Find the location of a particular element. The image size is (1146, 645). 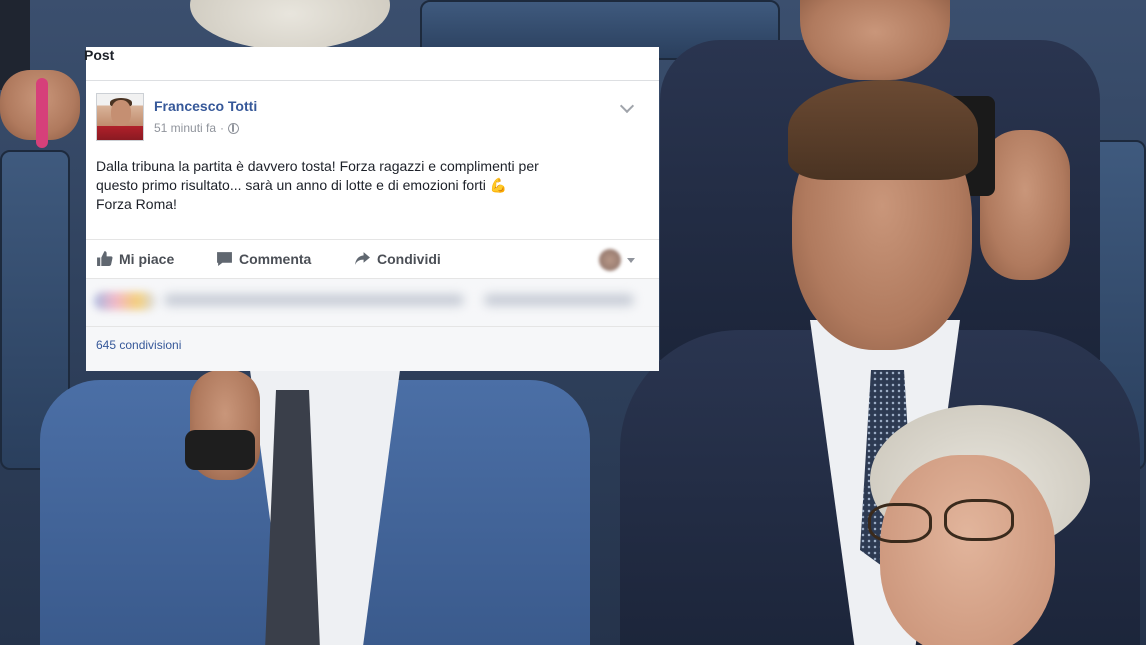

post-section-title: Post is located at coordinates (99, 55).